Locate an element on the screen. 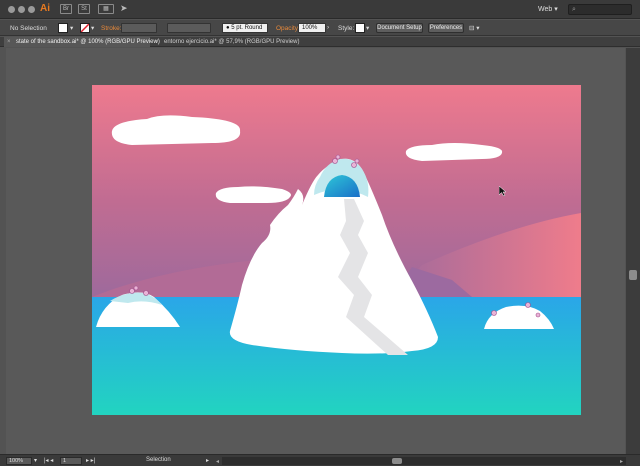  status-bar: 100% ▾ |◂ ◂ 1 ▸ ▸| Selection ▸ ◂ ▸ is located at coordinates (320, 460).